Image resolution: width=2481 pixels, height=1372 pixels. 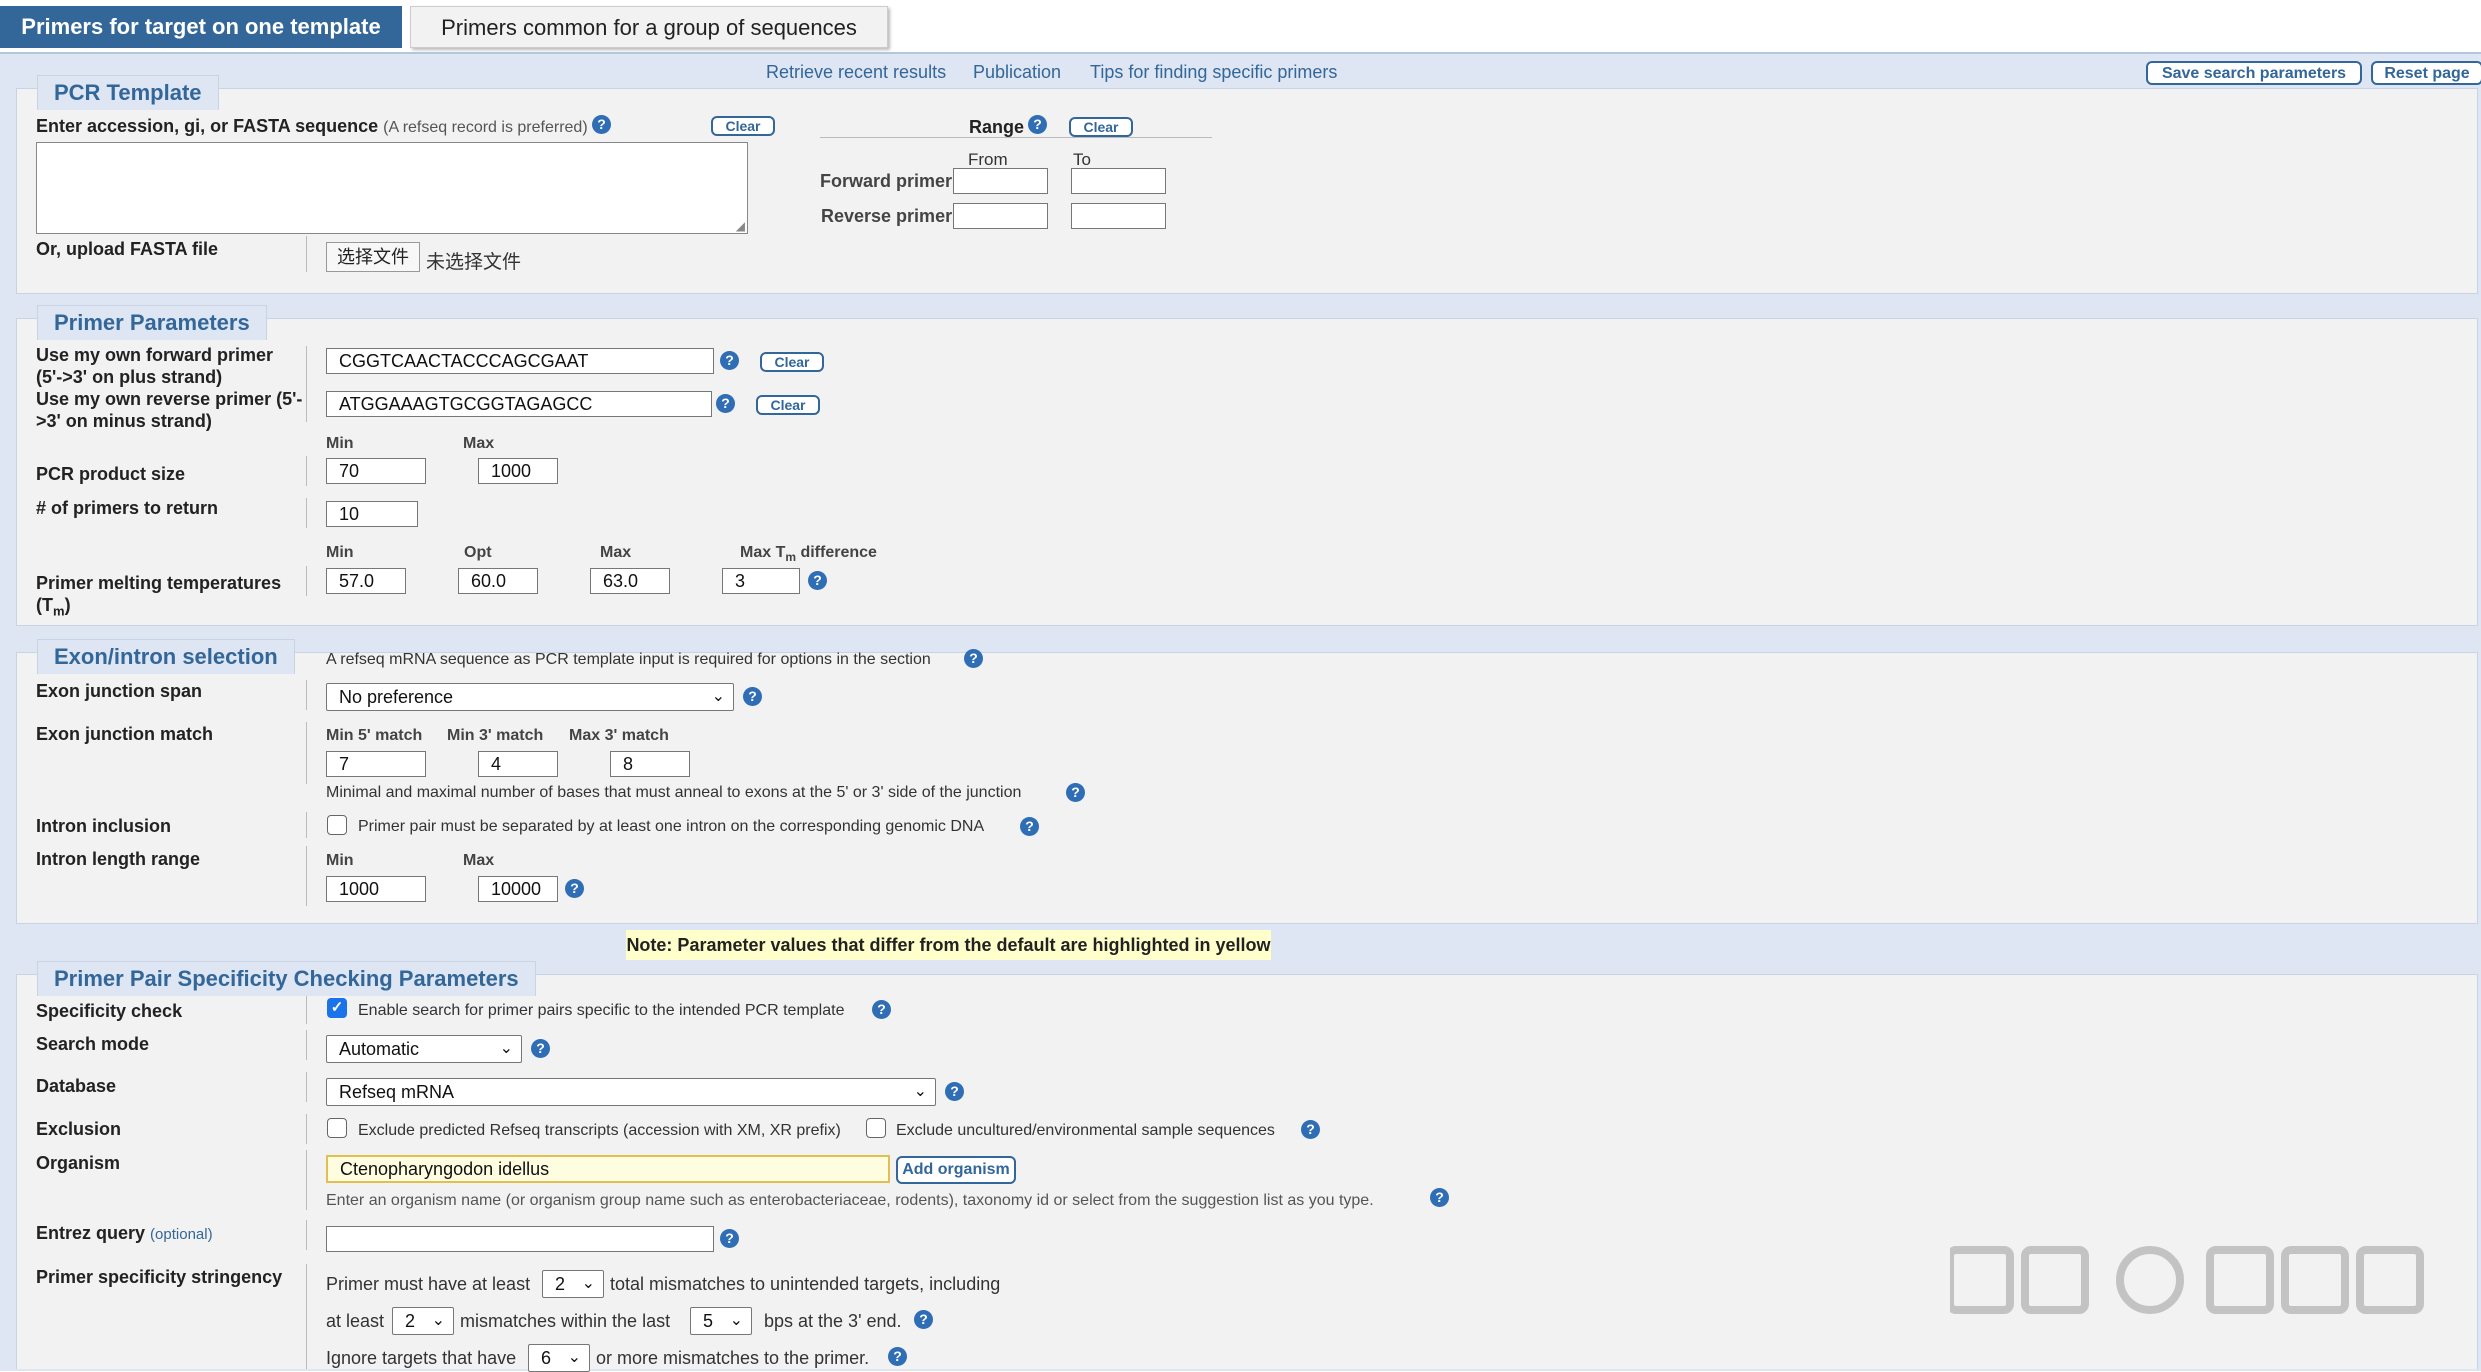 I want to click on reset-page-button: Reset page, so click(x=2426, y=73).